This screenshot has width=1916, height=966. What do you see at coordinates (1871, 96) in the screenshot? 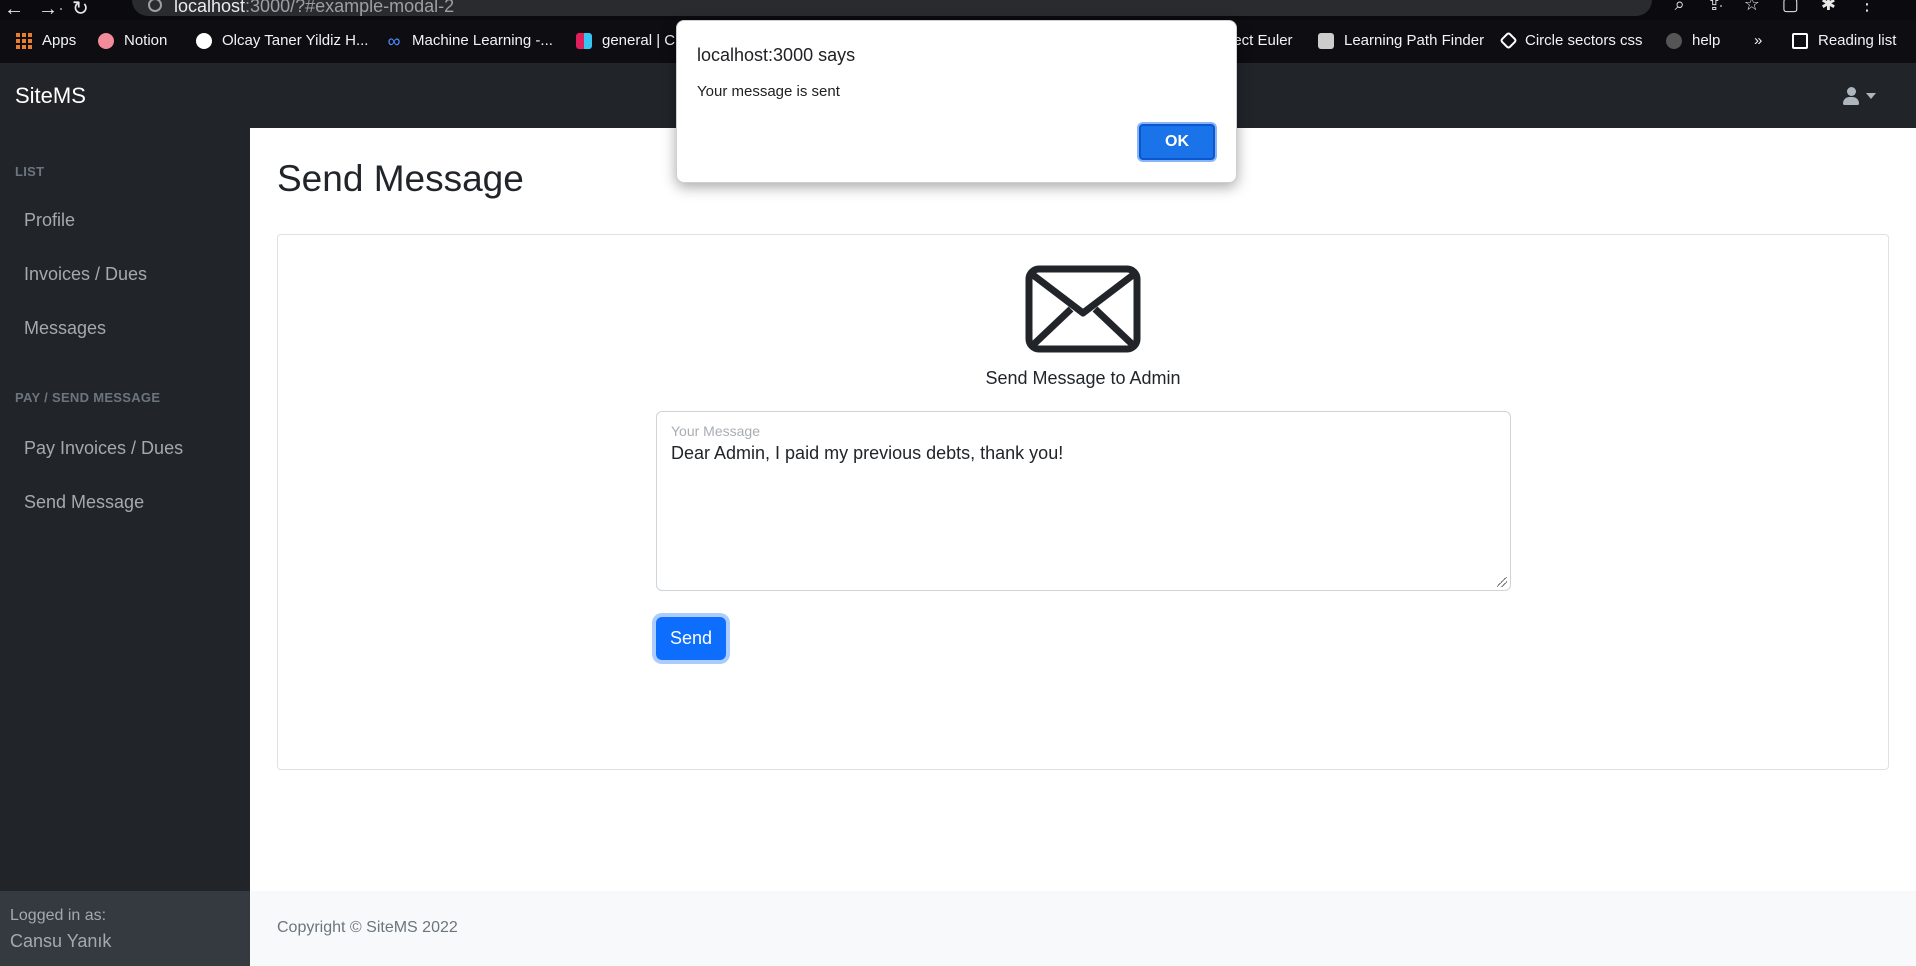
I see `caret-down-icon` at bounding box center [1871, 96].